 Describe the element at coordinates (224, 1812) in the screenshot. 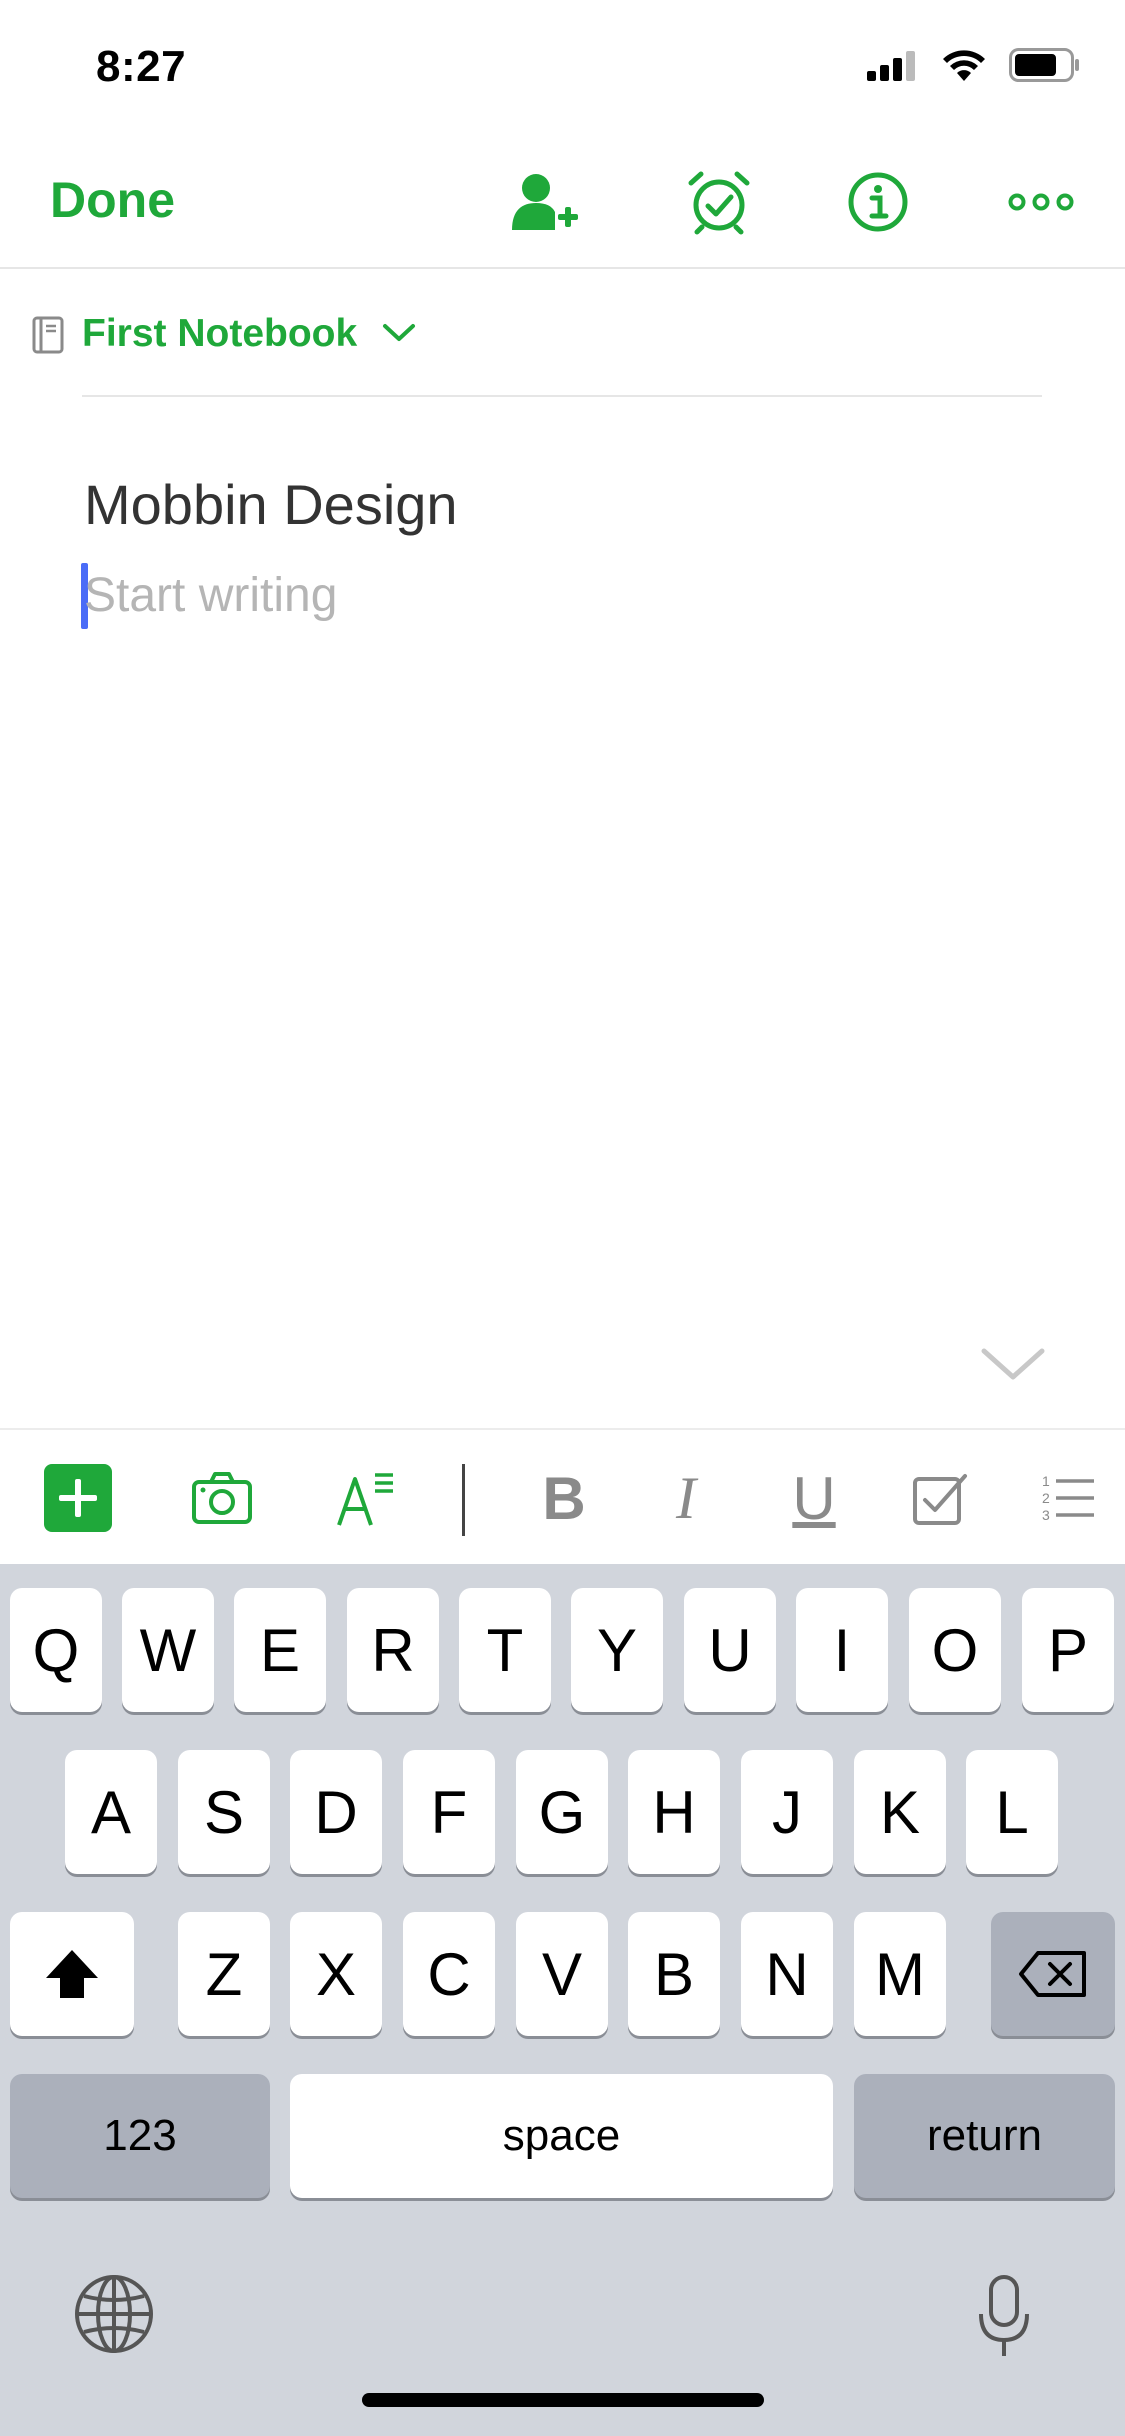

I see `key-s: S` at that location.